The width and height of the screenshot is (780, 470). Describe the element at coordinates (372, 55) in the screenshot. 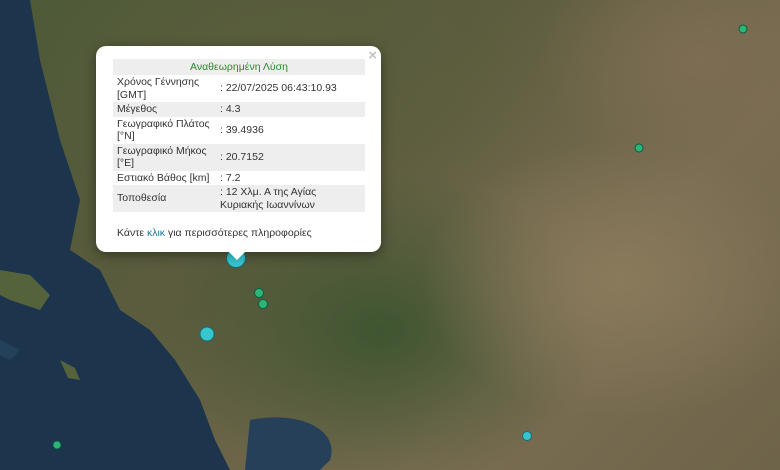

I see `close-icon: ×` at that location.